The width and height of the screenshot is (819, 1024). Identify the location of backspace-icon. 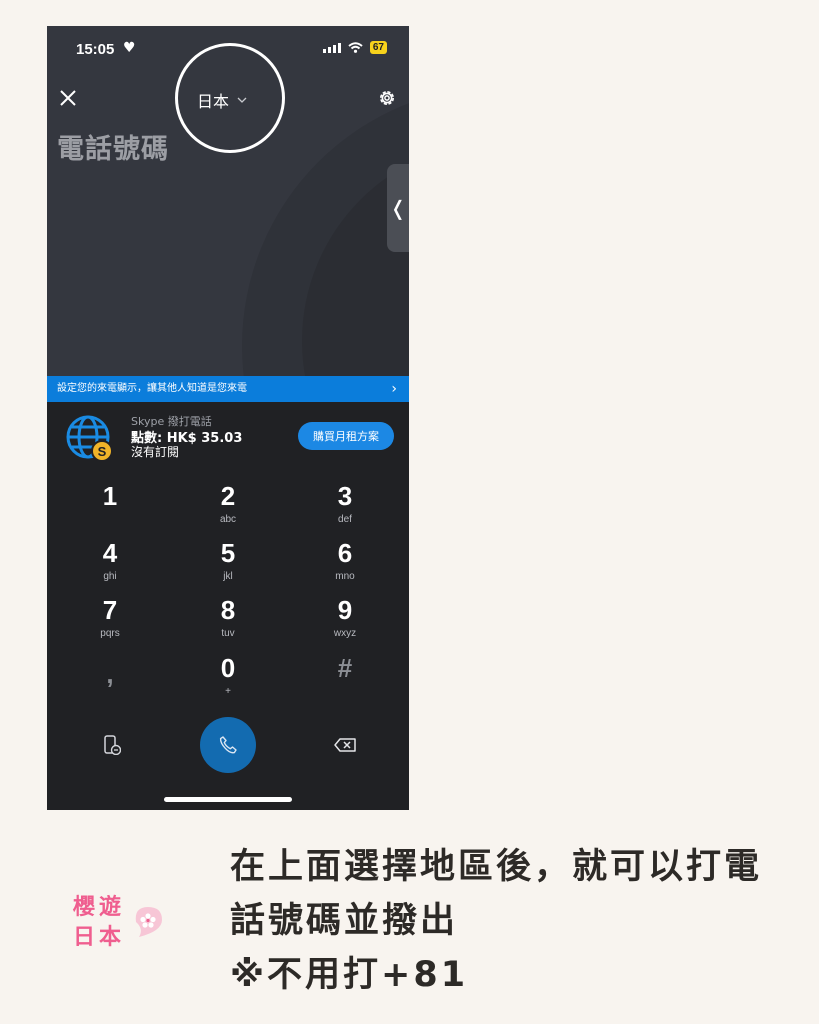
(345, 745).